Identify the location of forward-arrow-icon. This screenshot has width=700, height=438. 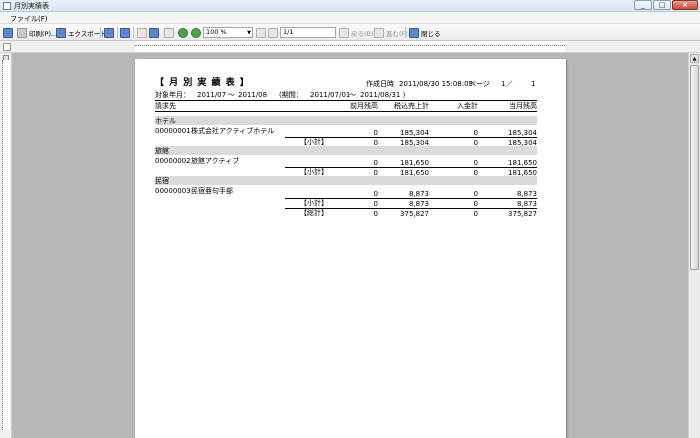
(379, 32).